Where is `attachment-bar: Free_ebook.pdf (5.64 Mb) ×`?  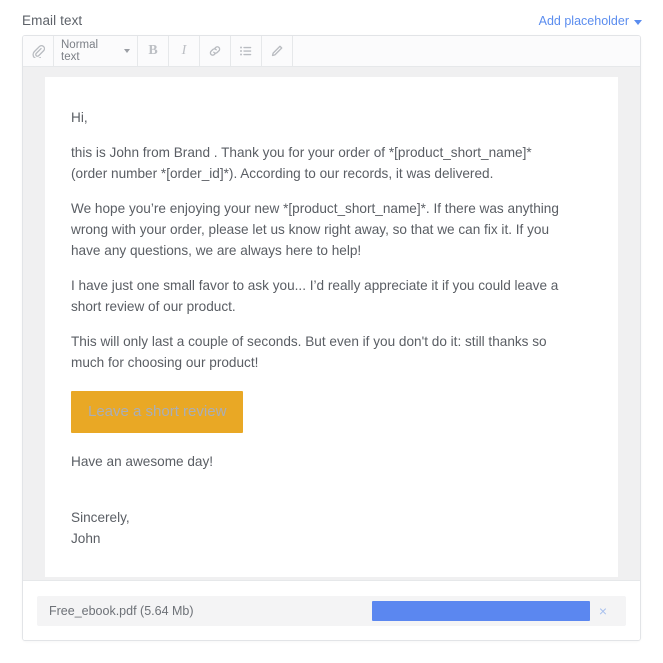
attachment-bar: Free_ebook.pdf (5.64 Mb) × is located at coordinates (331, 610).